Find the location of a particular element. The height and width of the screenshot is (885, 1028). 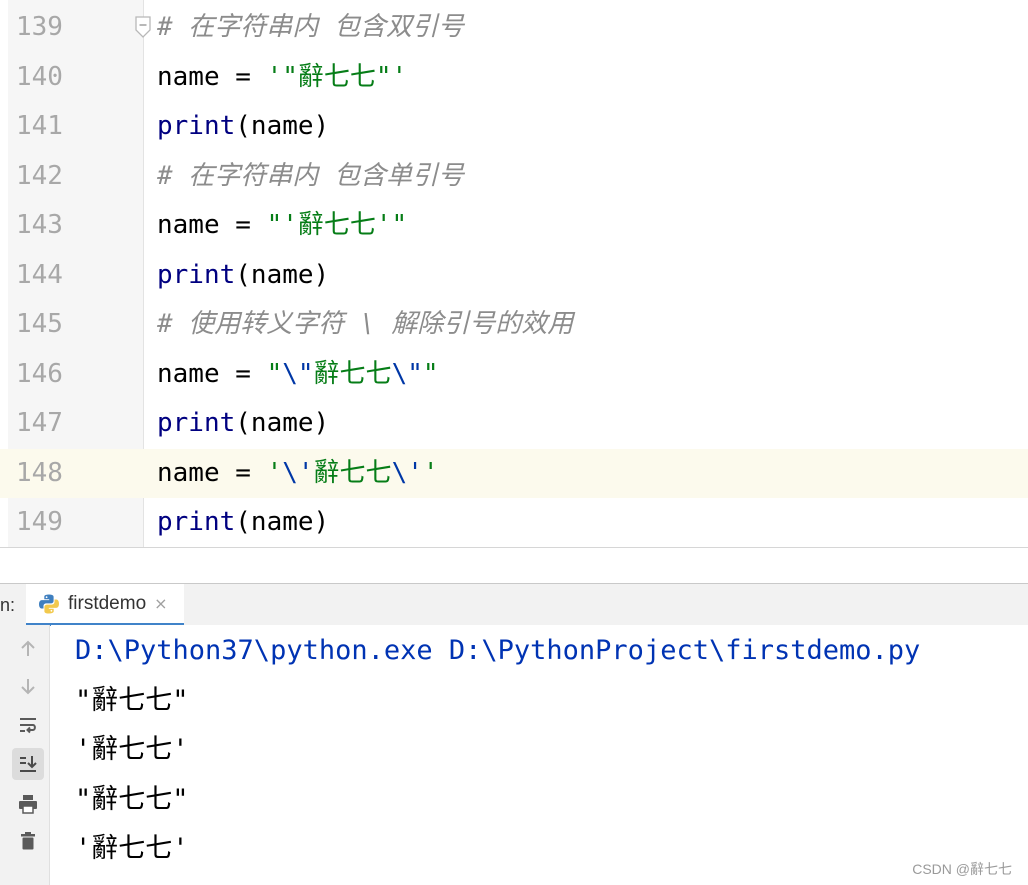

clear-all-button is located at coordinates (28, 841).